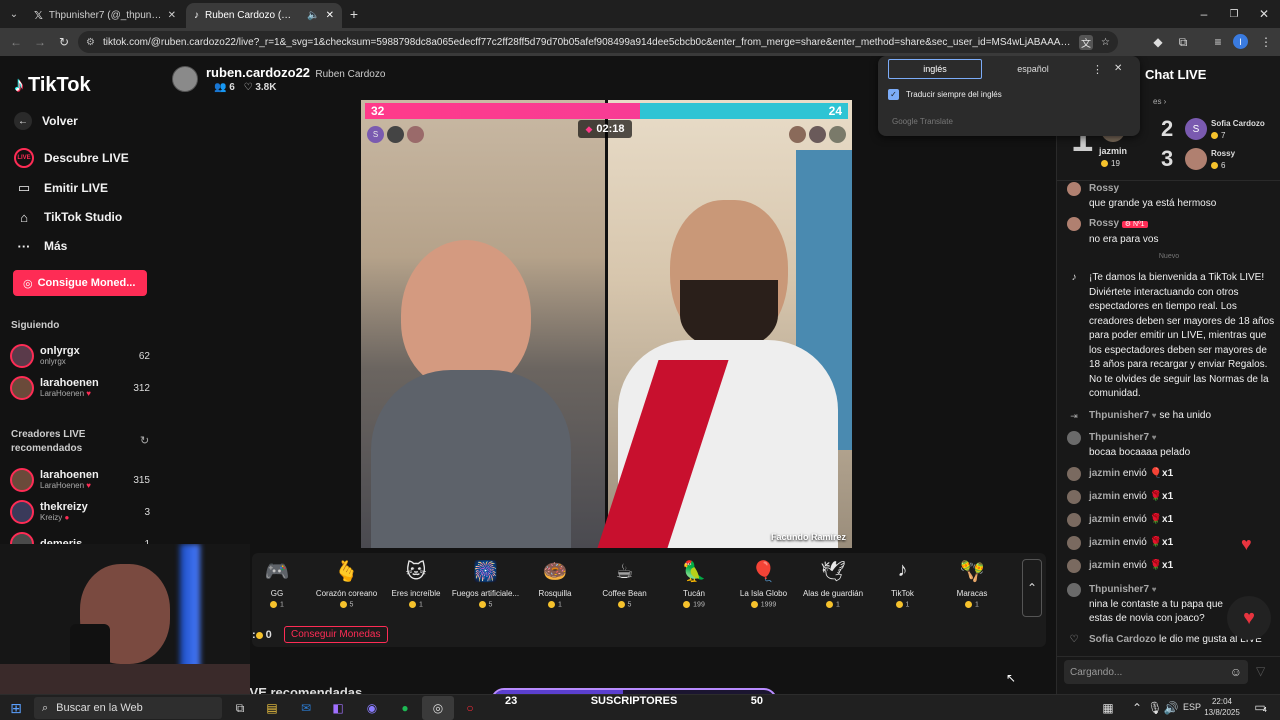 This screenshot has height=720, width=1280. What do you see at coordinates (64, 42) in the screenshot?
I see `reload-icon: ↻` at bounding box center [64, 42].